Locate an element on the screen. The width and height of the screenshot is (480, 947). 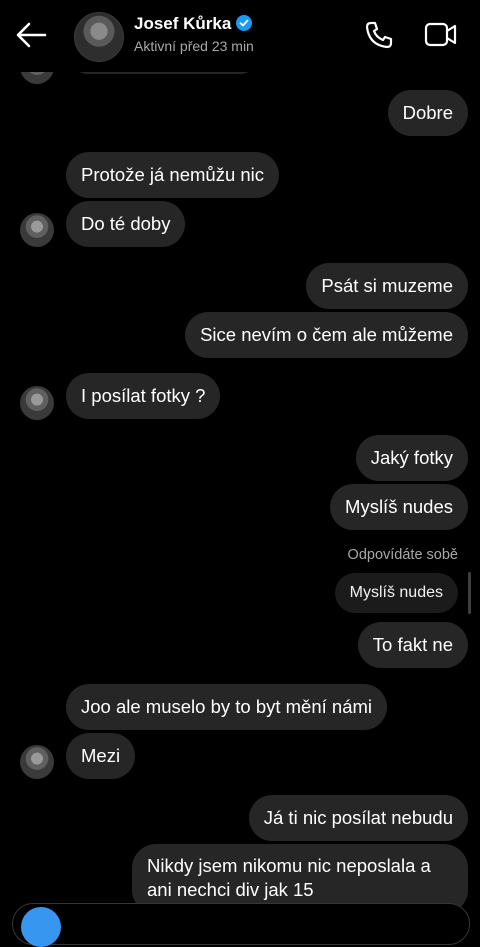
contact-name: Josef Kůrka is located at coordinates (193, 24).